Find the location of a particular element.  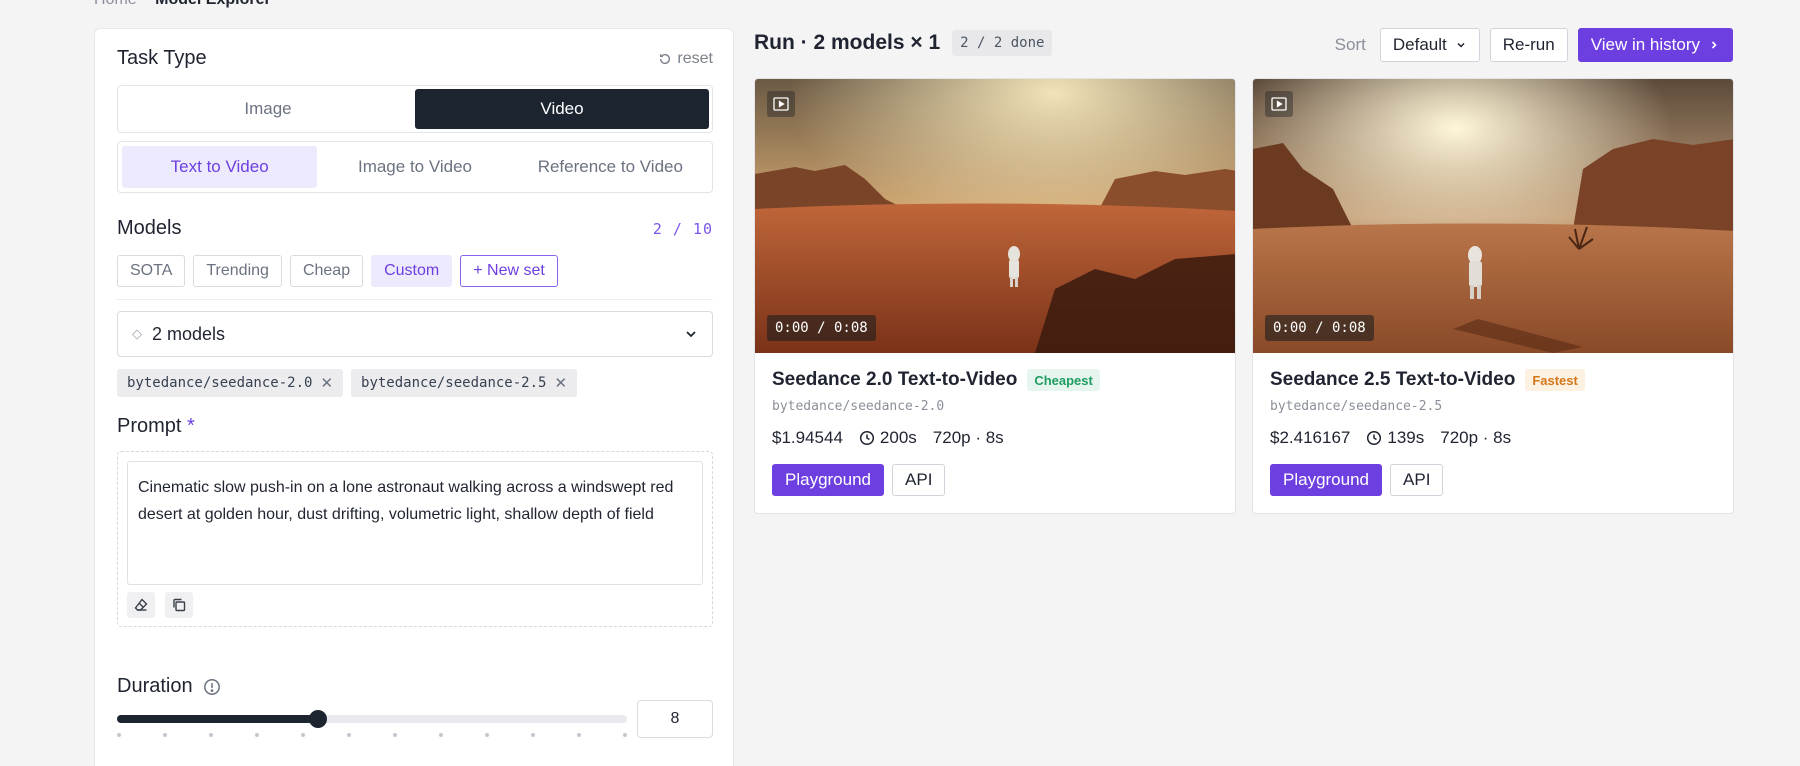

preset-cheap: Cheap is located at coordinates (326, 271).